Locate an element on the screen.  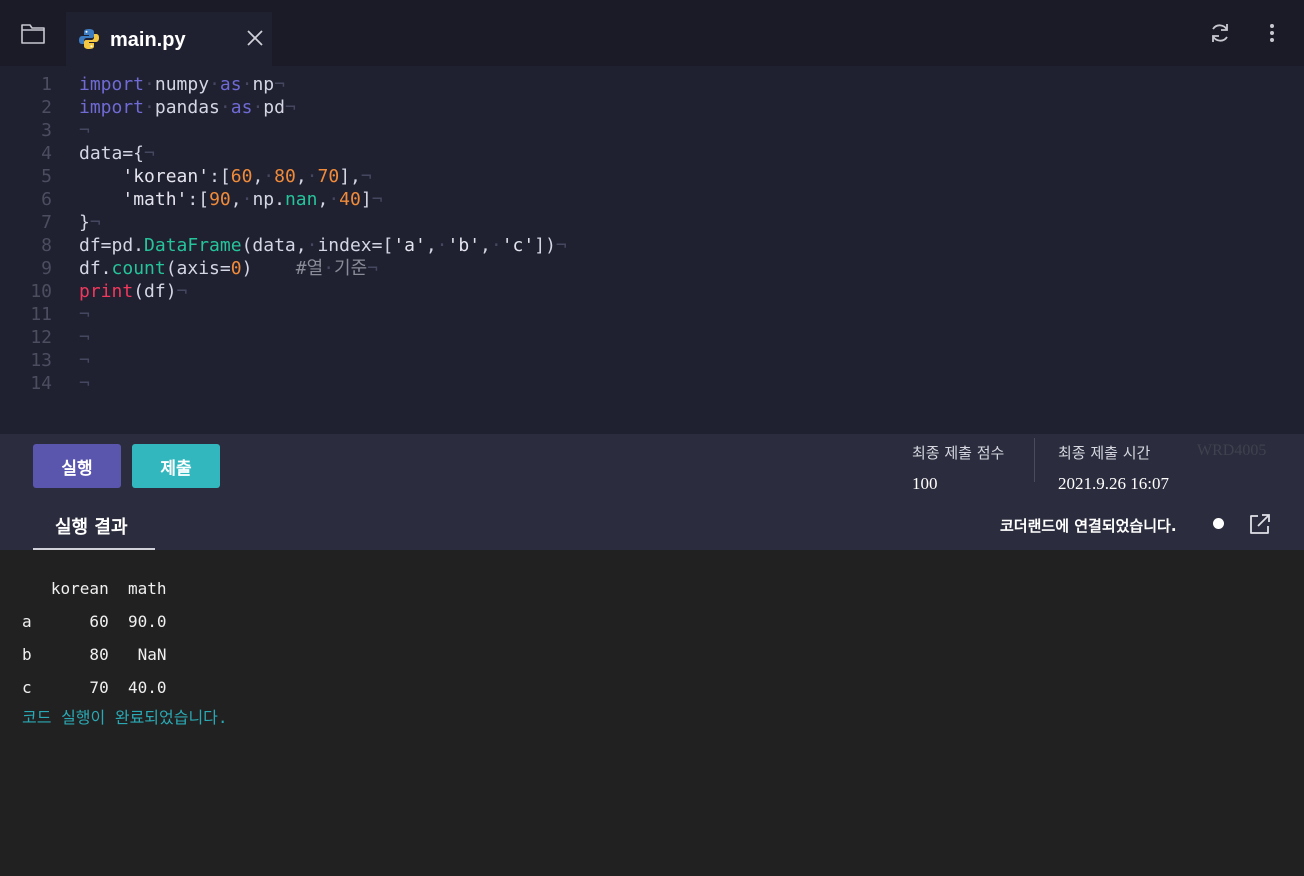
code-token: np. is located at coordinates (268, 199).